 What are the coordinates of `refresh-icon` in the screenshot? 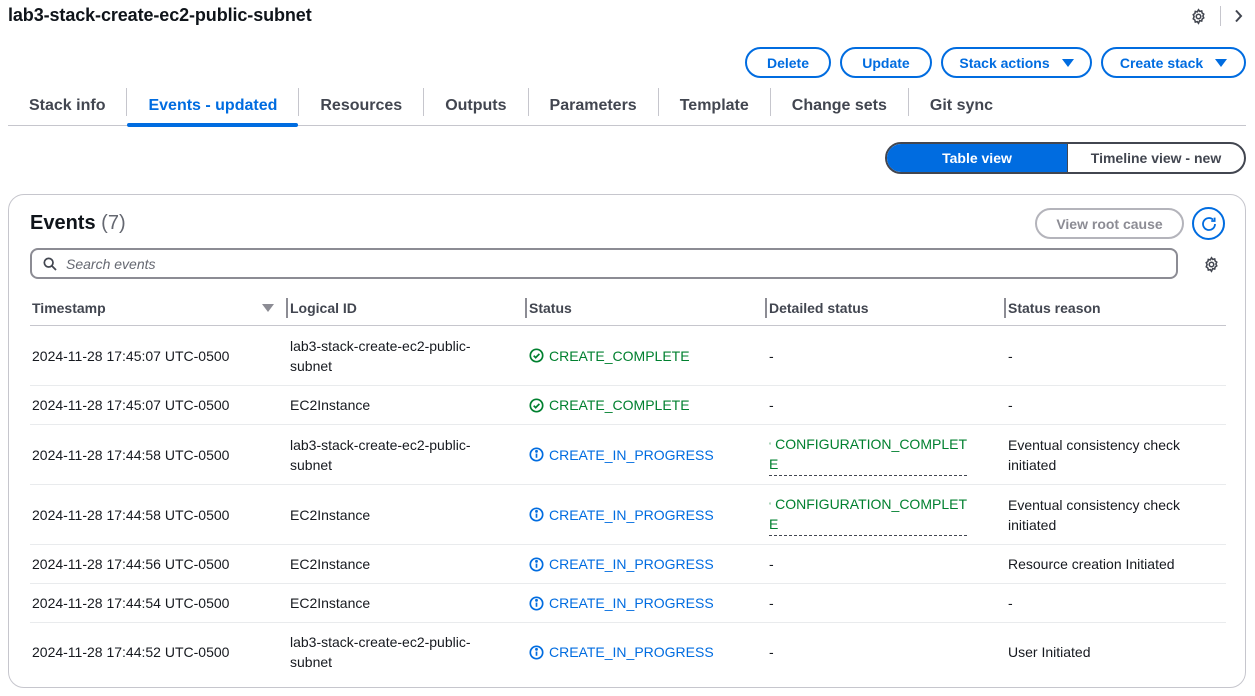 It's located at (1208, 223).